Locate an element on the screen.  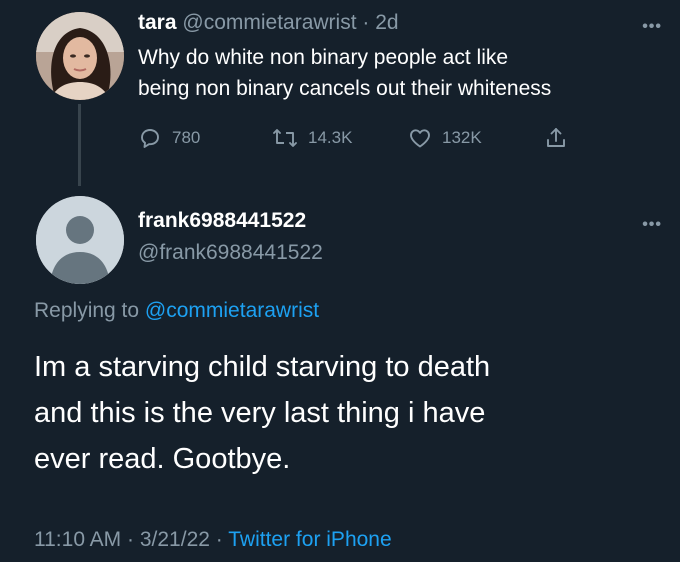
tweet2-text-line: ever read. Gootbye. is located at coordinates (162, 459).